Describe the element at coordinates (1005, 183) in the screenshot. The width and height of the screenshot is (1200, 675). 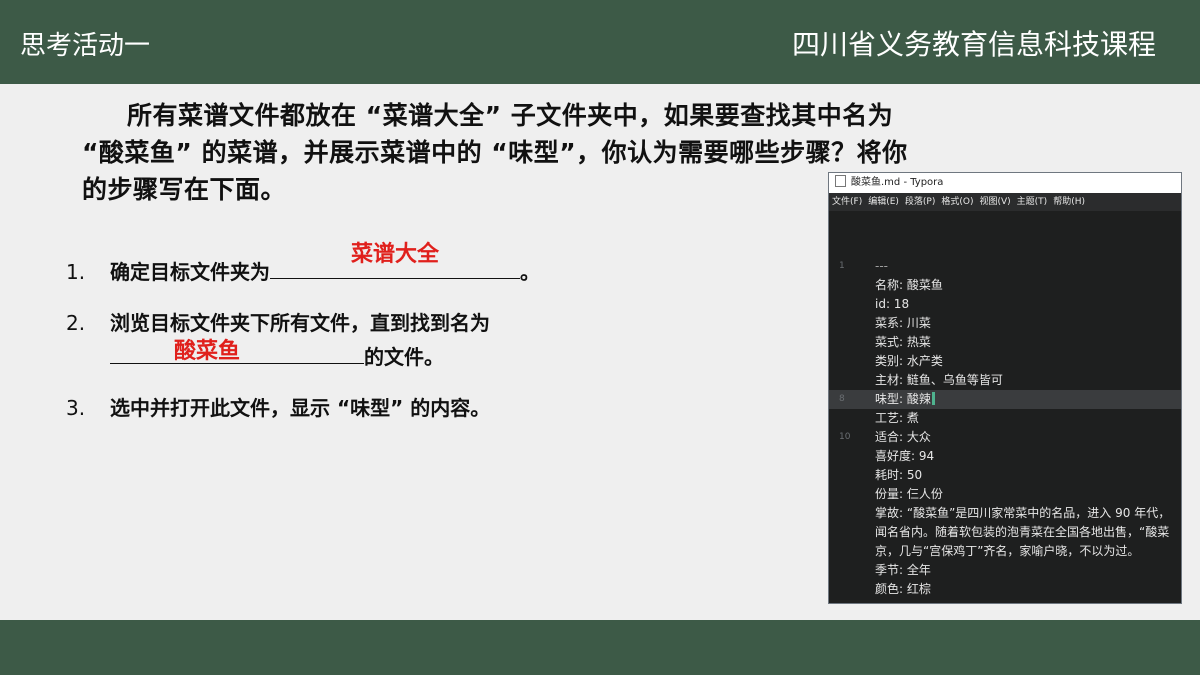
I see `window-titlebar: 酸菜鱼.md - Typora` at that location.